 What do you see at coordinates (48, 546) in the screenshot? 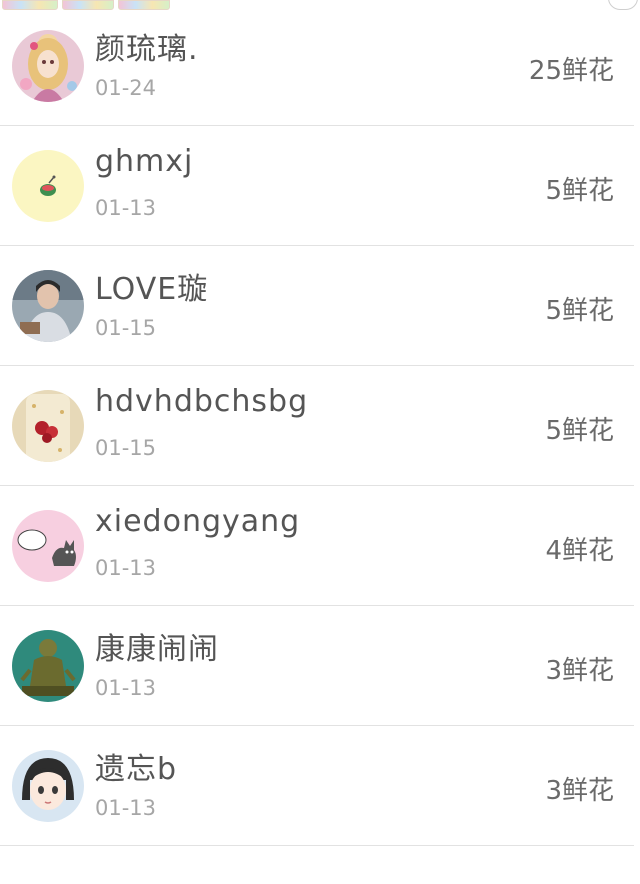
I see `cat-cartoon-avatar-icon` at bounding box center [48, 546].